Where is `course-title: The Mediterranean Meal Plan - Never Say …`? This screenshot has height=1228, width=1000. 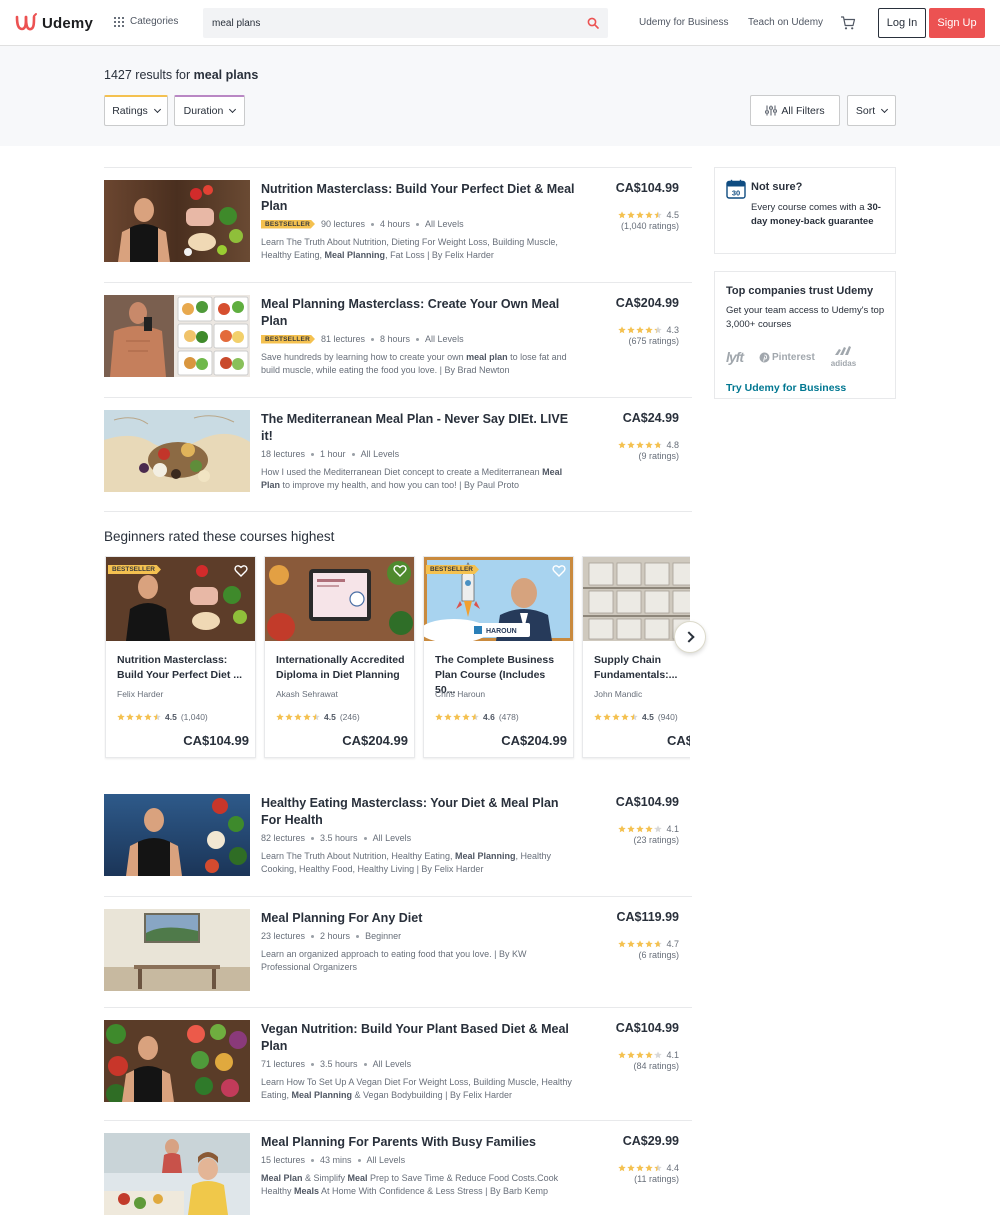 course-title: The Mediterranean Meal Plan - Never Say … is located at coordinates (421, 428).